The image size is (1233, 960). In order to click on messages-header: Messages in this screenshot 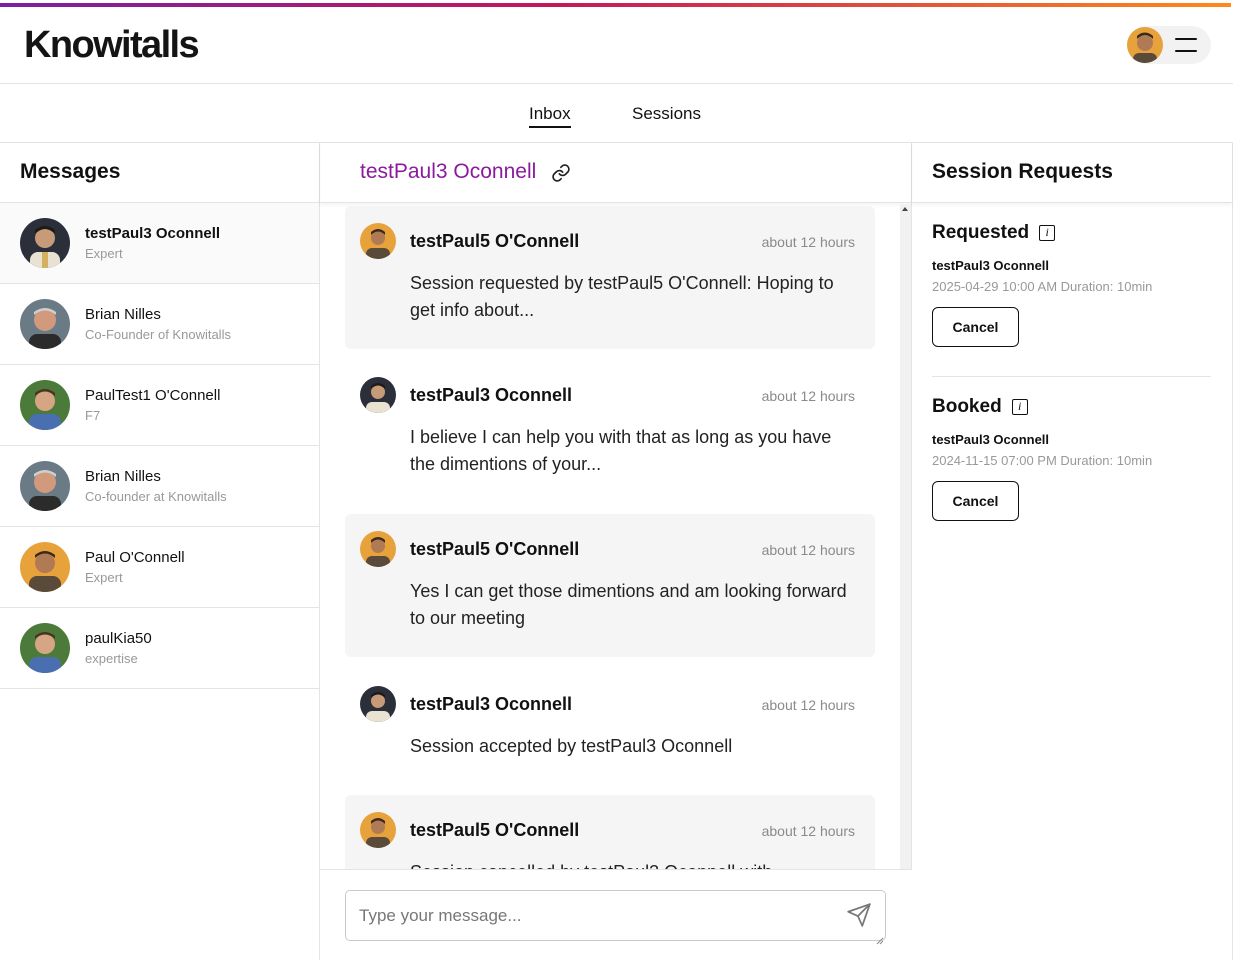, I will do `click(159, 173)`.